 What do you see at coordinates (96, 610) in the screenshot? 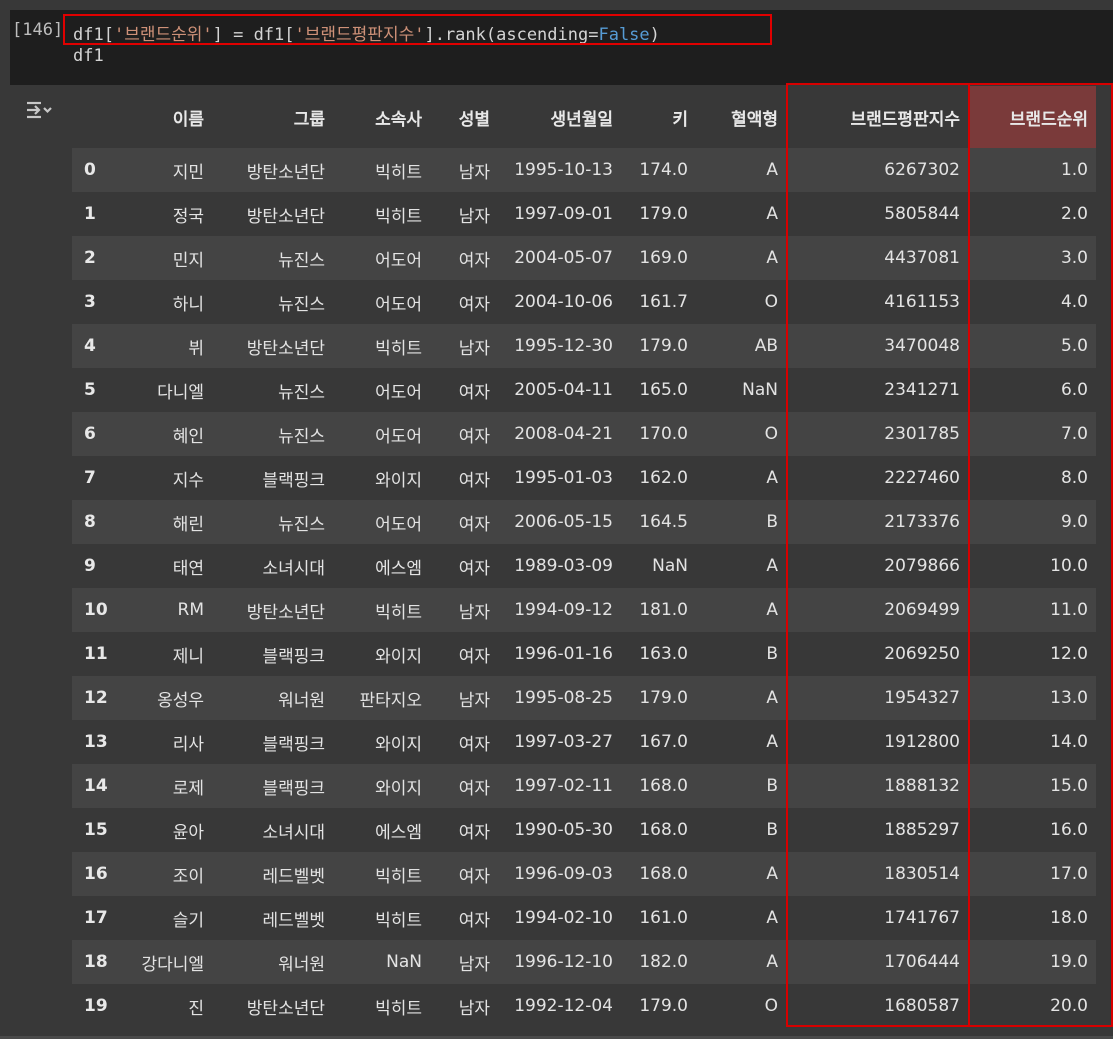
I see `cell-index: 10` at bounding box center [96, 610].